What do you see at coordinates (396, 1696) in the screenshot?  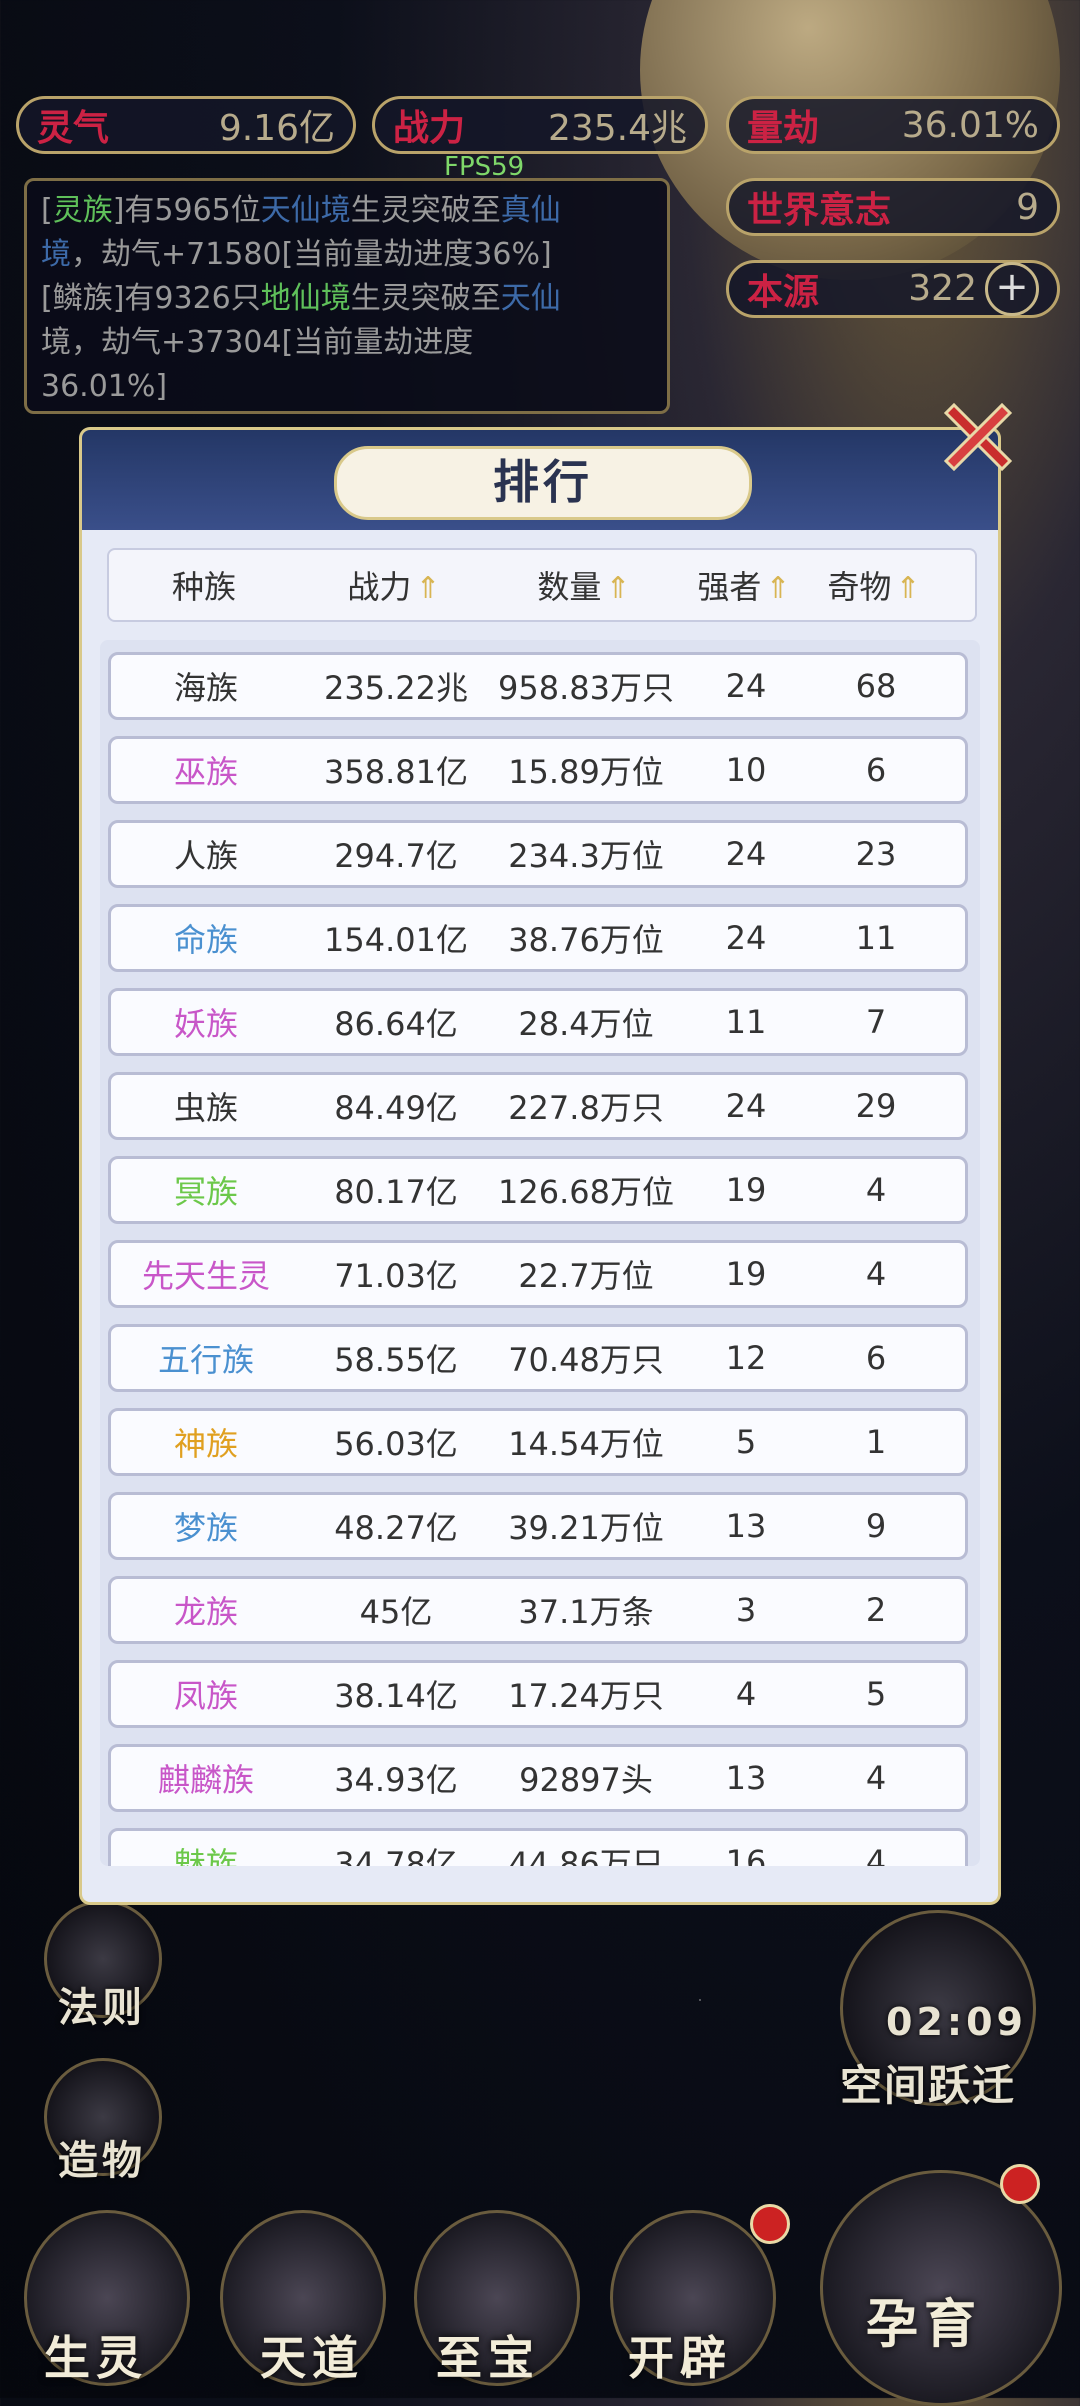 I see `power-cell: 38.14亿` at bounding box center [396, 1696].